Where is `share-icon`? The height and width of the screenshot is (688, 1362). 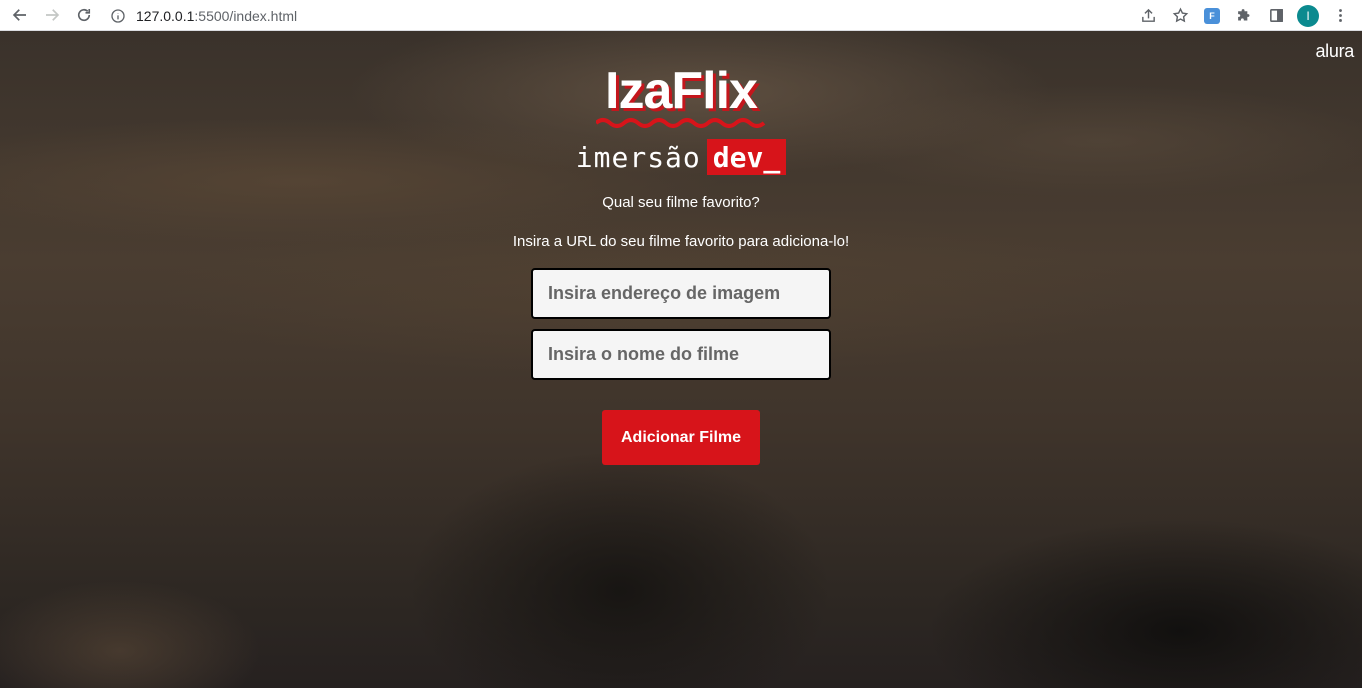 share-icon is located at coordinates (1148, 15).